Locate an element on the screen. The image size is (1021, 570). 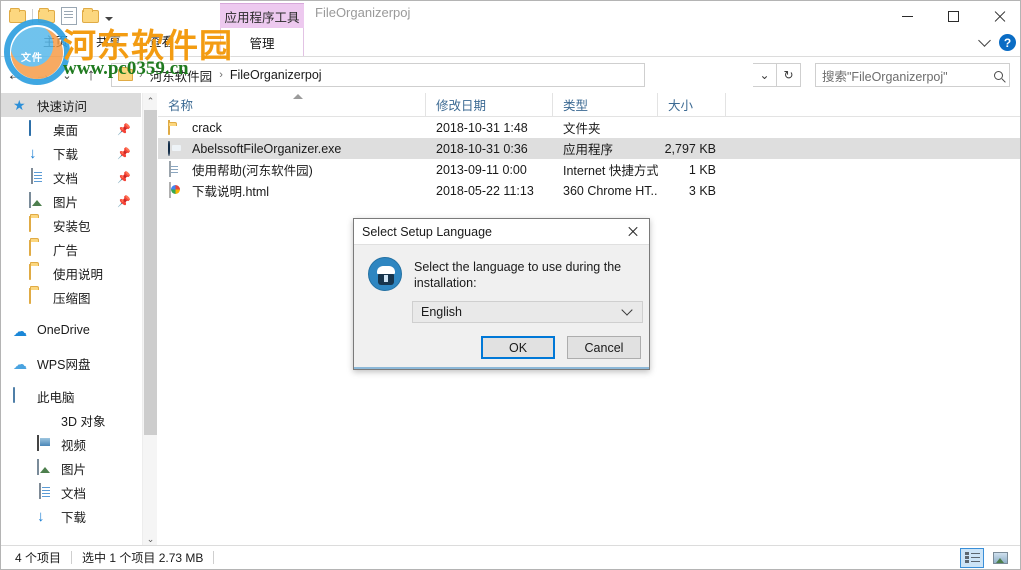
onedrive-cloud-icon: ☁ is located at coordinates (20, 330).